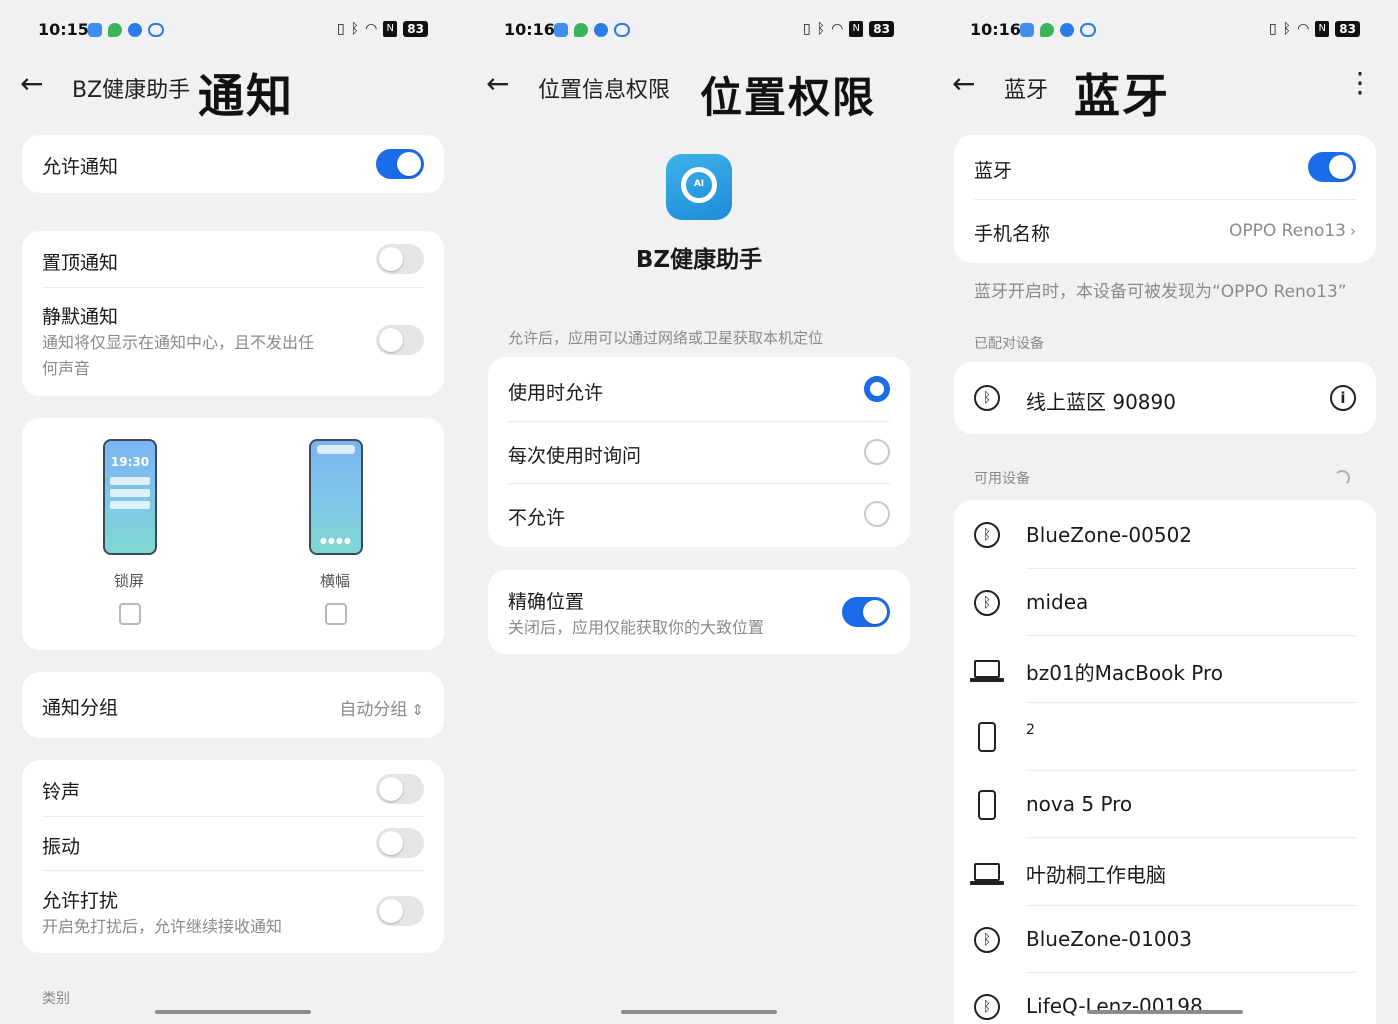  I want to click on page-big-title: 蓝牙, so click(1122, 96).